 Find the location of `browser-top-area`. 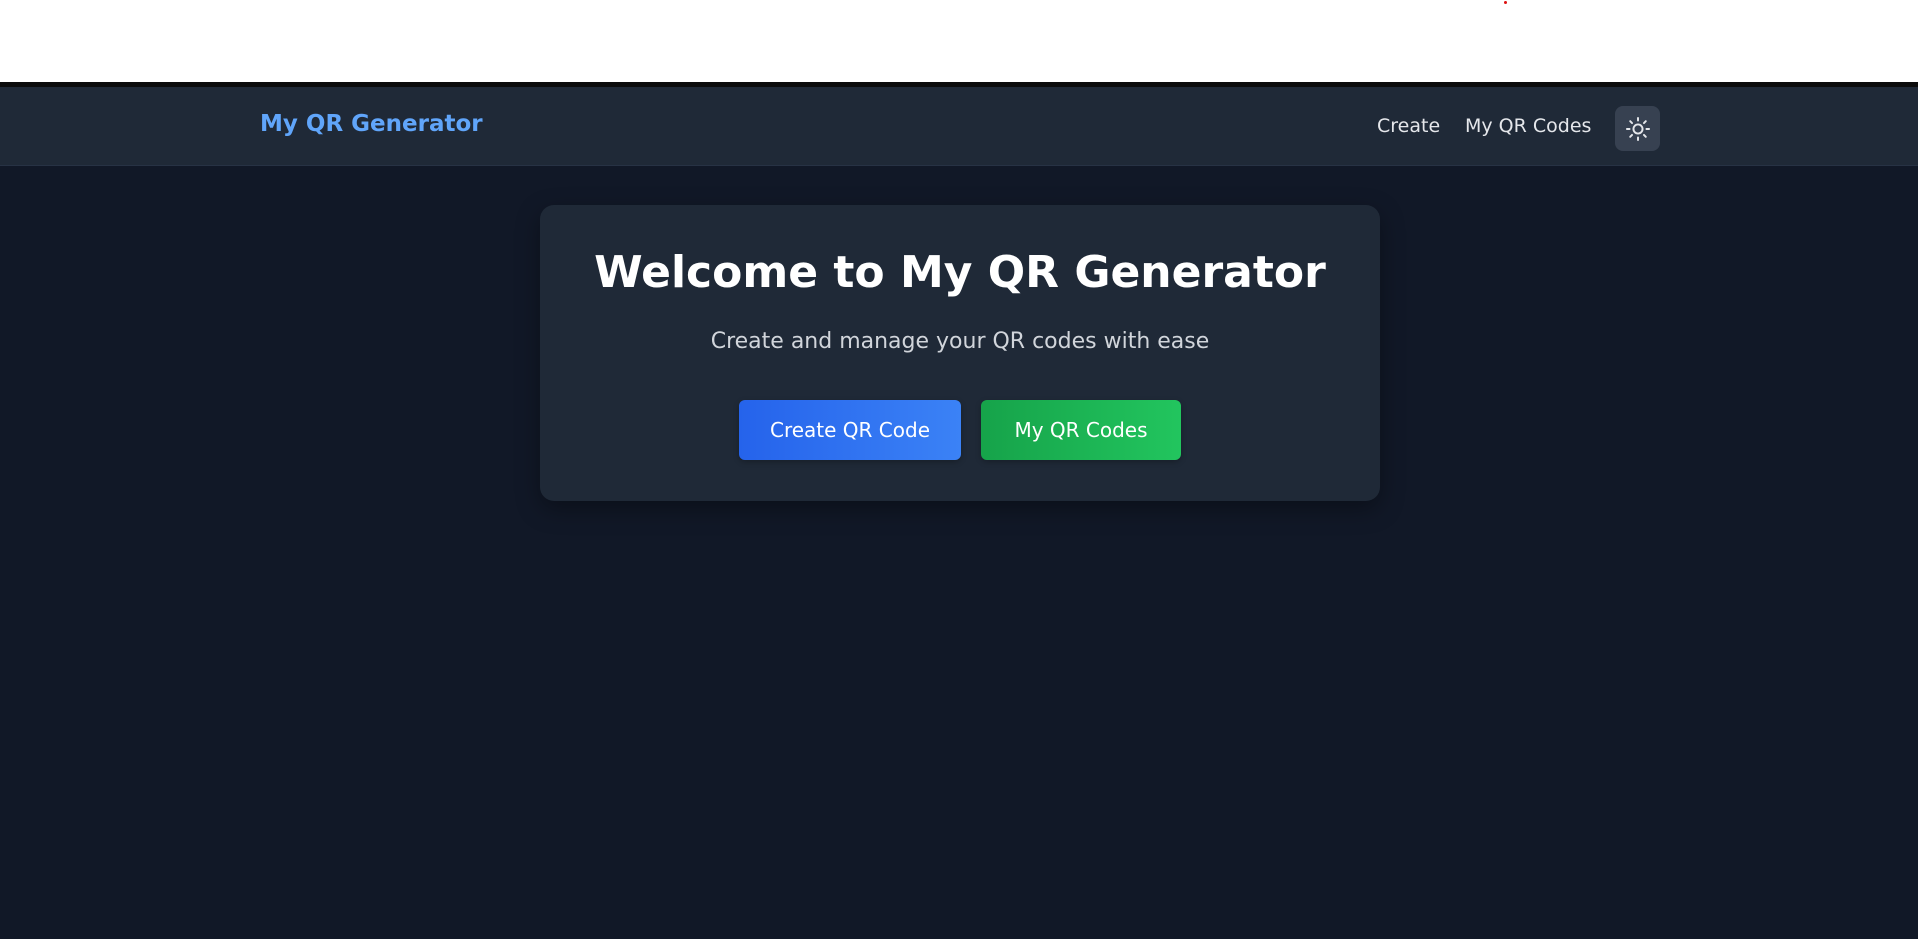

browser-top-area is located at coordinates (959, 41).